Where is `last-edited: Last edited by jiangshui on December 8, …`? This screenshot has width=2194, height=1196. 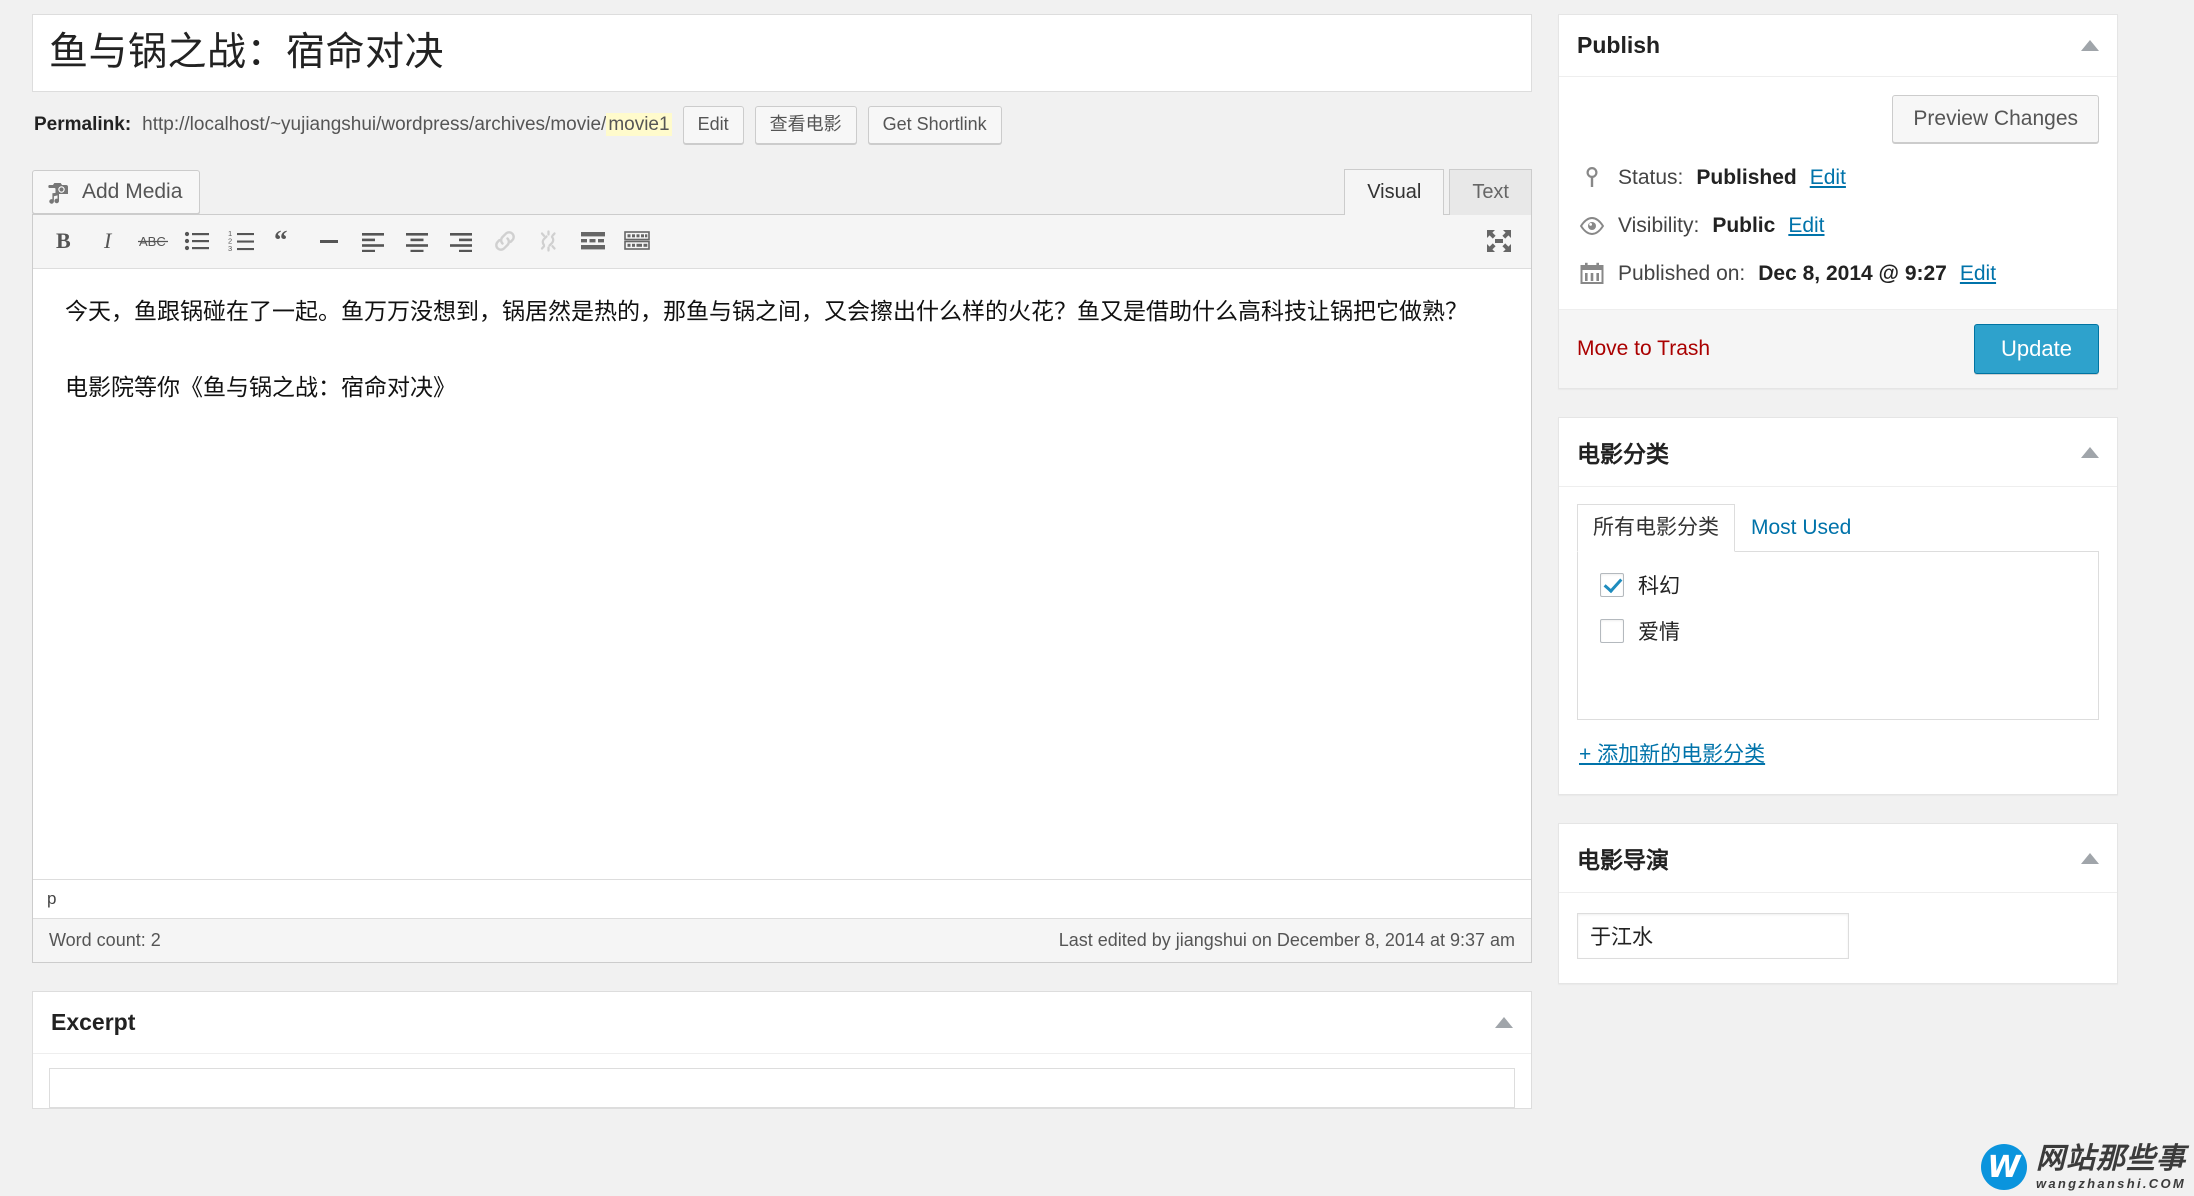 last-edited: Last edited by jiangshui on December 8, … is located at coordinates (1286, 939).